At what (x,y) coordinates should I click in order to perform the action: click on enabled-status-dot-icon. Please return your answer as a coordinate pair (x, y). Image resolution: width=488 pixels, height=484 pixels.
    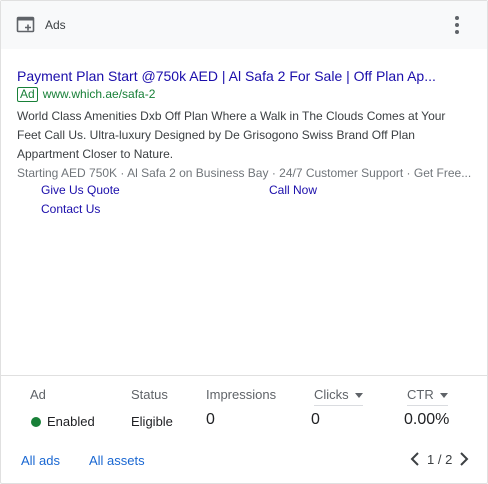
    Looking at the image, I should click on (36, 422).